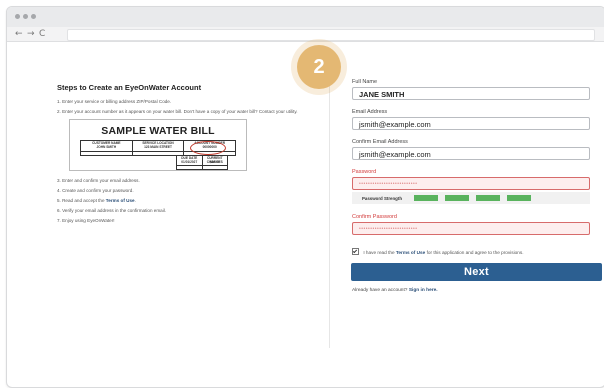  What do you see at coordinates (380, 290) in the screenshot?
I see `already-text: Already have an account?` at bounding box center [380, 290].